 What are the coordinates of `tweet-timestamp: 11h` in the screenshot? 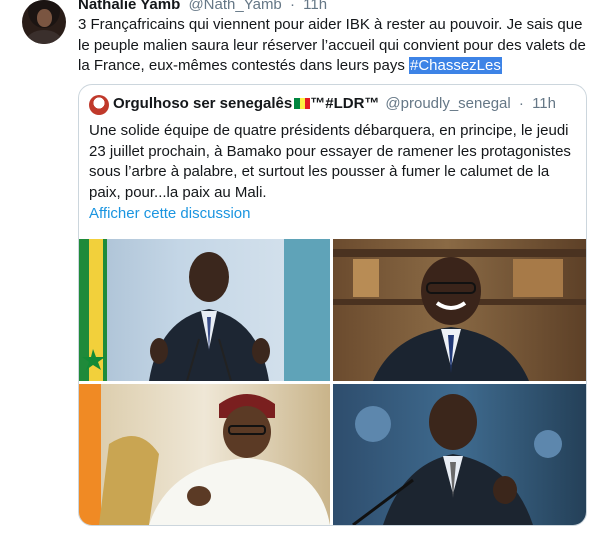 It's located at (315, 6).